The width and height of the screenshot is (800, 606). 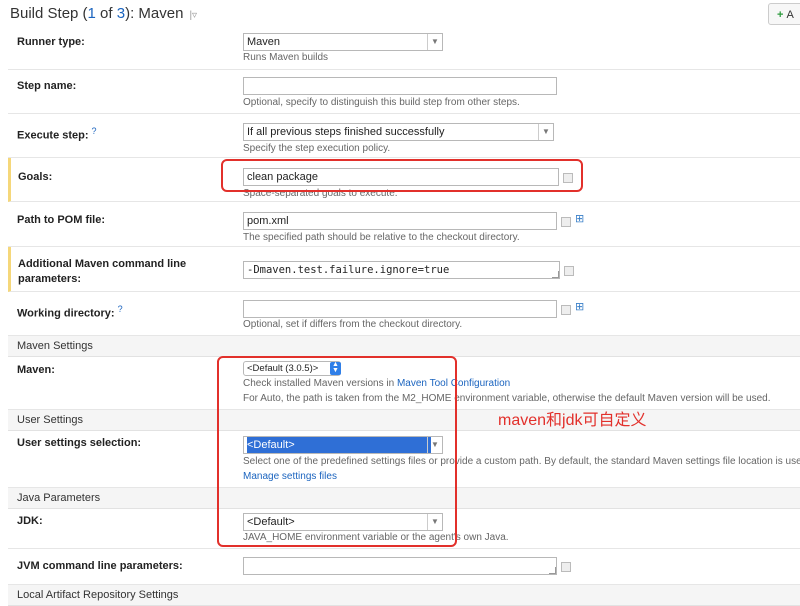 I want to click on step-name-label: Step name:, so click(x=47, y=86).